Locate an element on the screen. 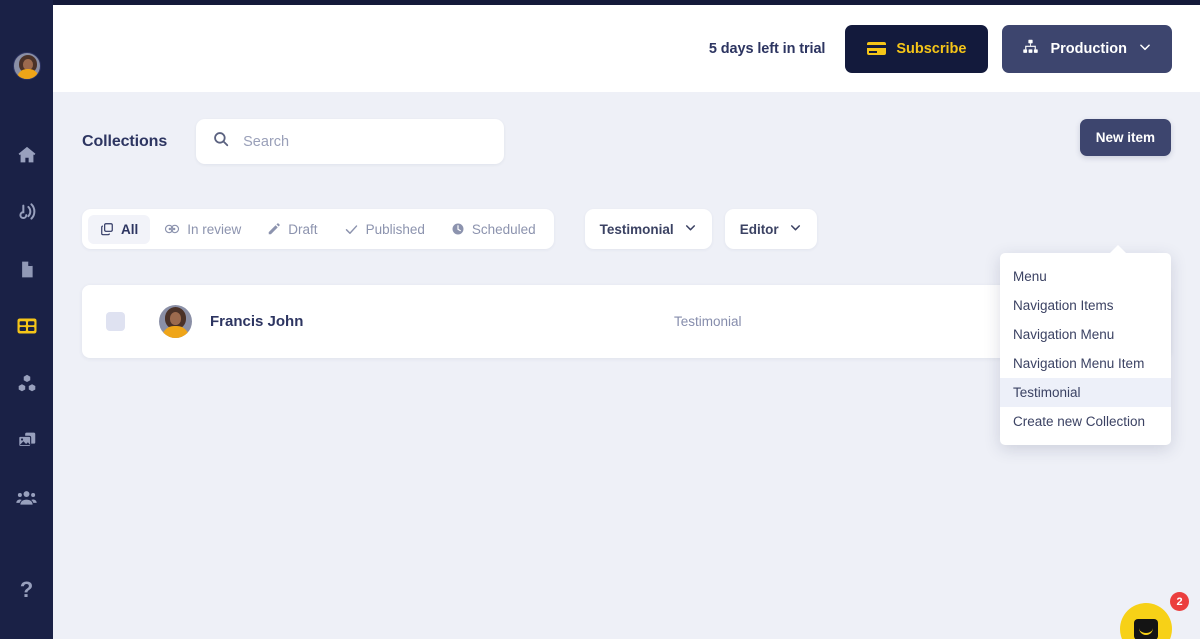 This screenshot has width=1200, height=639. sidebar: ? is located at coordinates (26, 319).